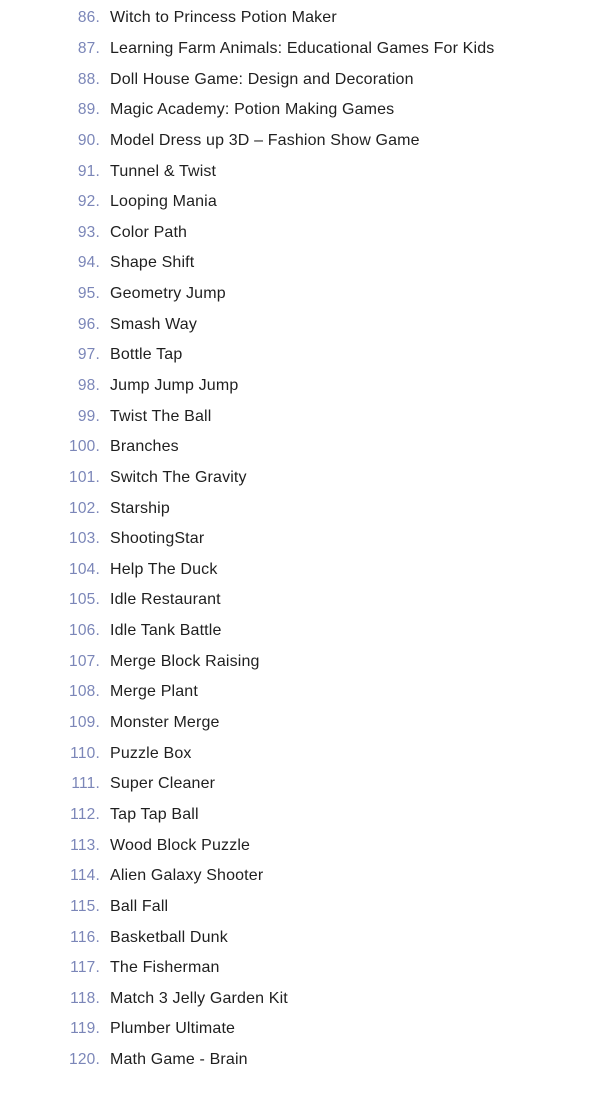  What do you see at coordinates (88, 355) in the screenshot?
I see `item-number: 97.` at bounding box center [88, 355].